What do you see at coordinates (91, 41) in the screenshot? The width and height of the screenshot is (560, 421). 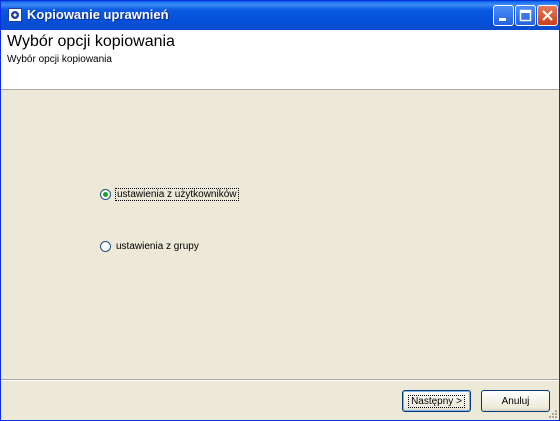 I see `page-title: Wybór opcji kopiowania` at bounding box center [91, 41].